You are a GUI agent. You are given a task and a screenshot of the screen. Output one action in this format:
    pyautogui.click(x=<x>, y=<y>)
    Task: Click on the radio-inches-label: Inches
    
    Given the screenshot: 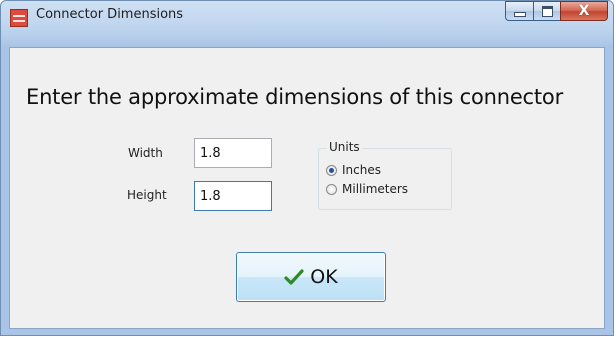 What is the action you would take?
    pyautogui.click(x=361, y=170)
    